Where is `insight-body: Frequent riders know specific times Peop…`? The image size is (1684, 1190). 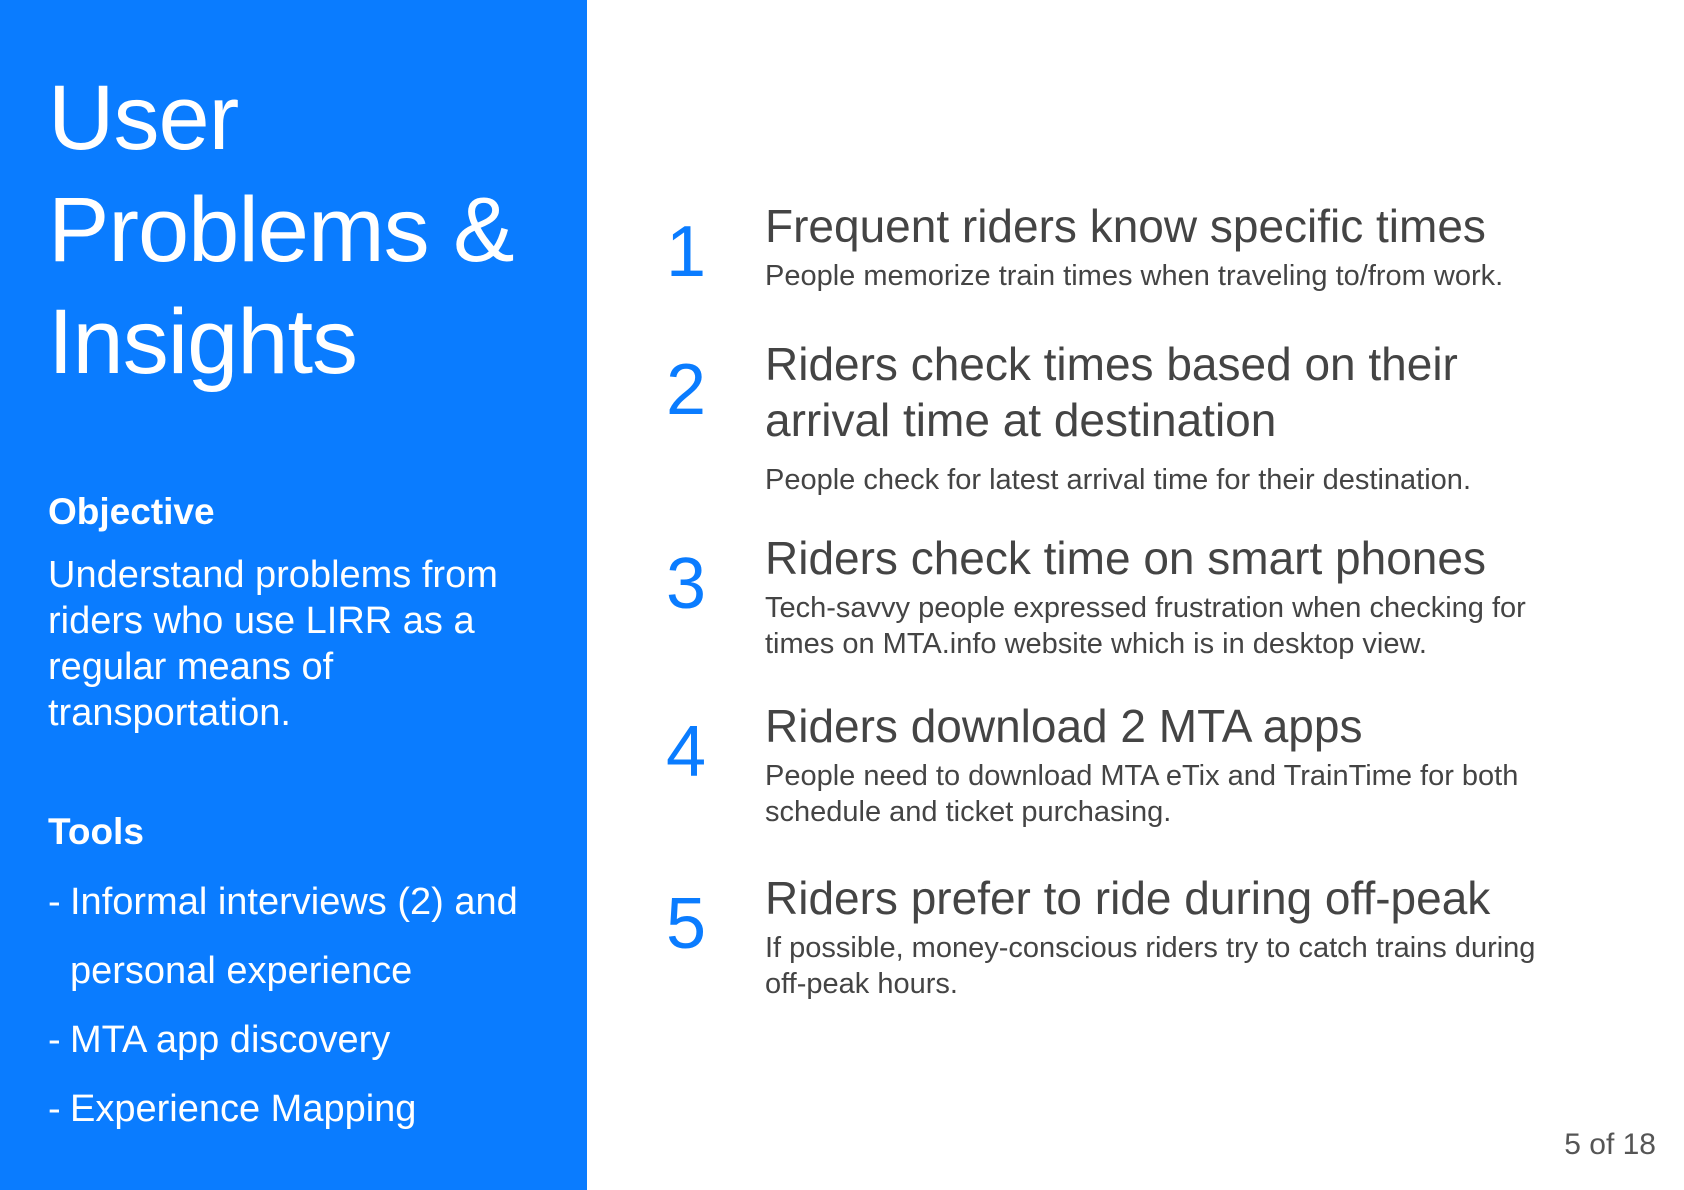
insight-body: Frequent riders know specific times Peop… is located at coordinates (1195, 246).